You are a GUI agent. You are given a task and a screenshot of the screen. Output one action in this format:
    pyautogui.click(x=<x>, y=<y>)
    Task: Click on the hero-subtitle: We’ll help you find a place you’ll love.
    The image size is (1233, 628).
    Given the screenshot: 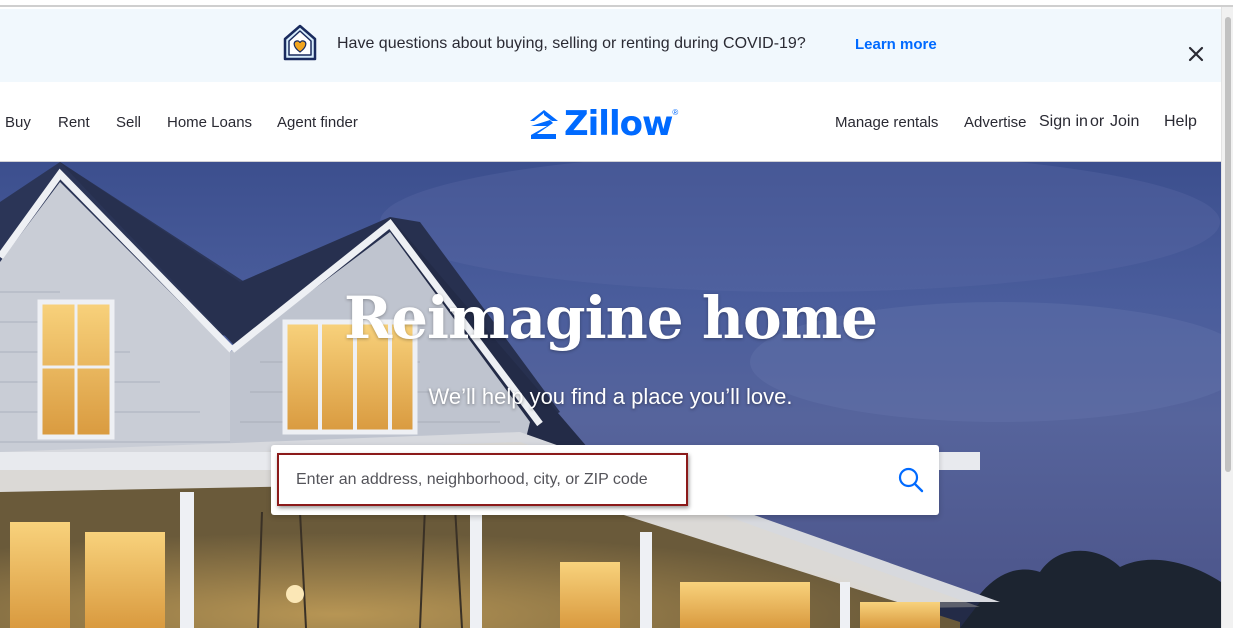 What is the action you would take?
    pyautogui.click(x=610, y=396)
    